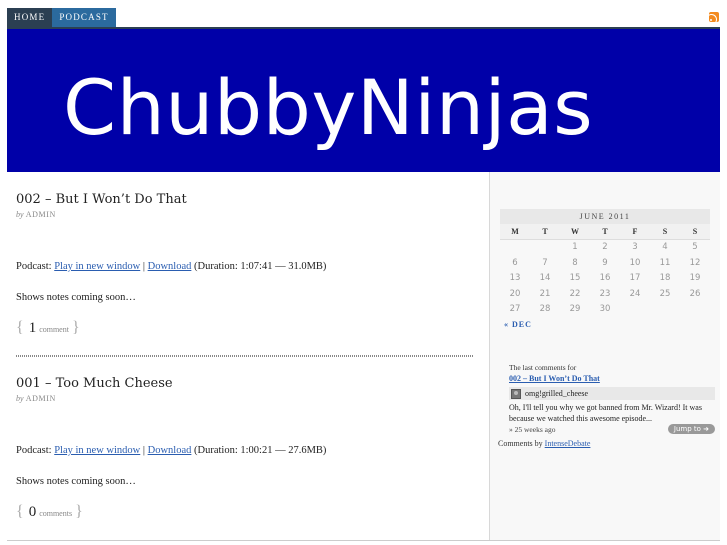 The width and height of the screenshot is (727, 545). I want to click on calendar-day: 4, so click(665, 247).